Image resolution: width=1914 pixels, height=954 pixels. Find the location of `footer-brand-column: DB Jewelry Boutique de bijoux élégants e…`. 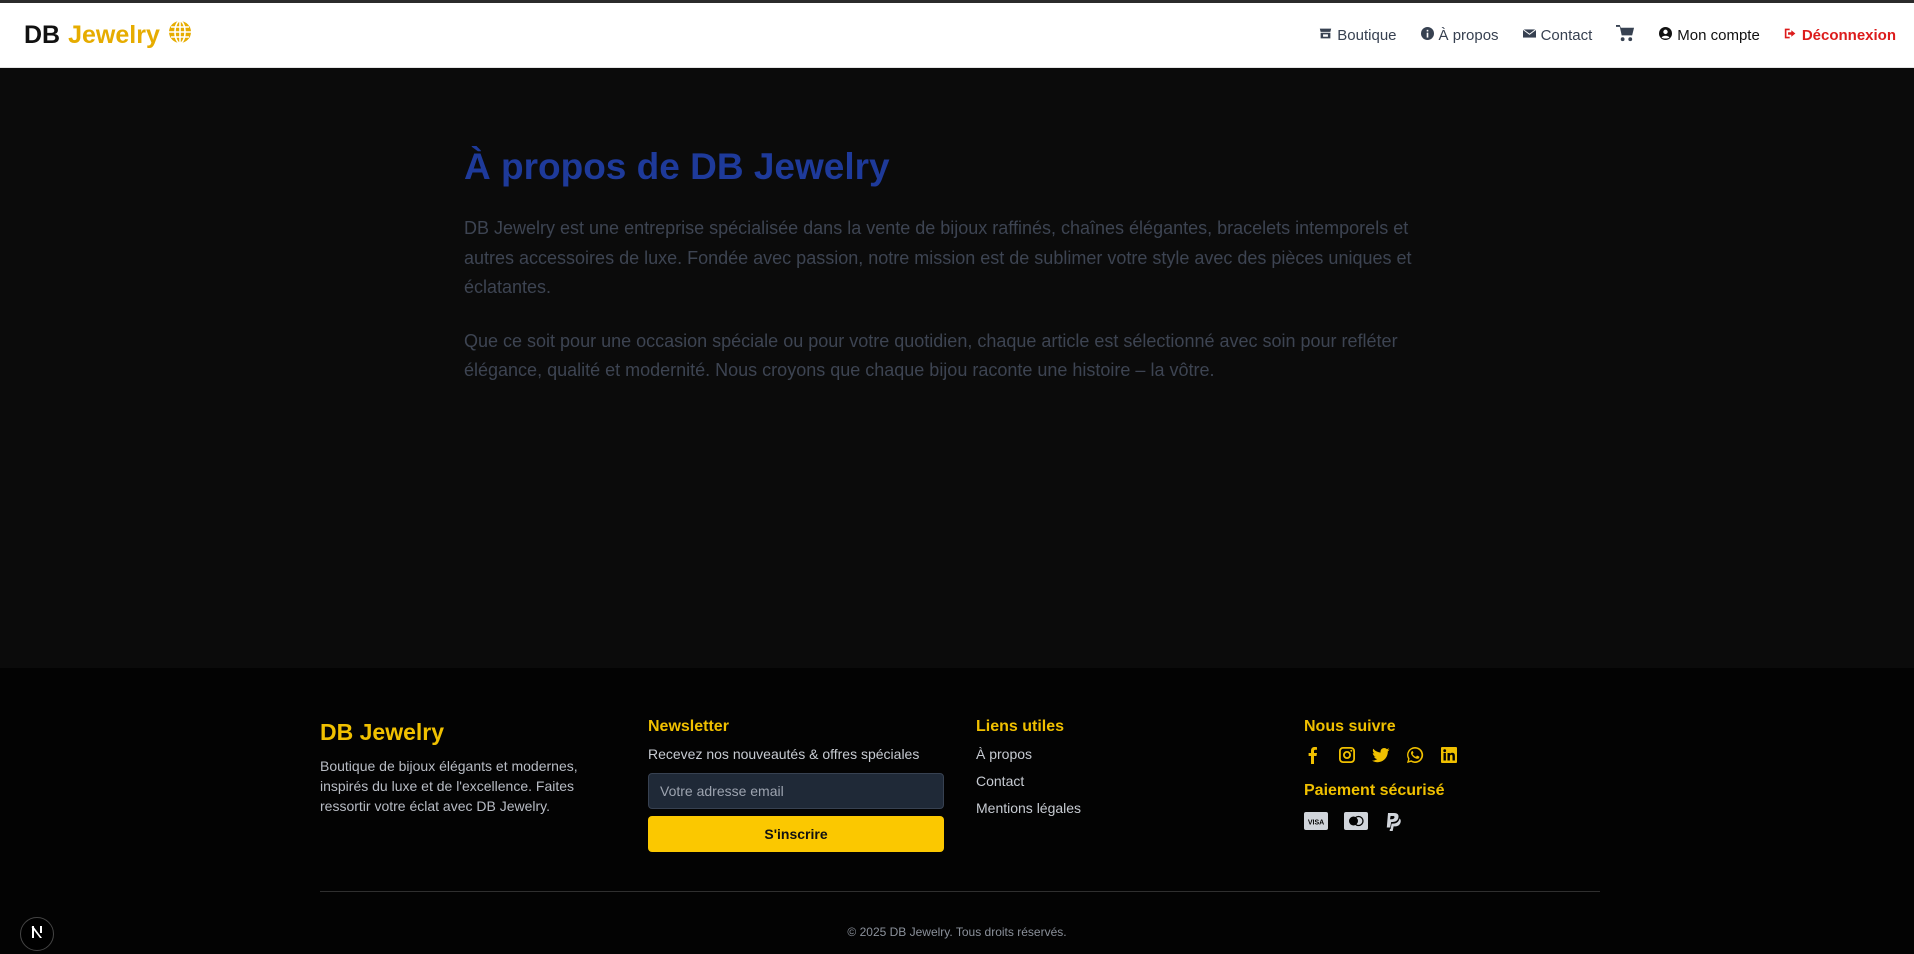

footer-brand-column: DB Jewelry Boutique de bijoux élégants e… is located at coordinates (465, 767).